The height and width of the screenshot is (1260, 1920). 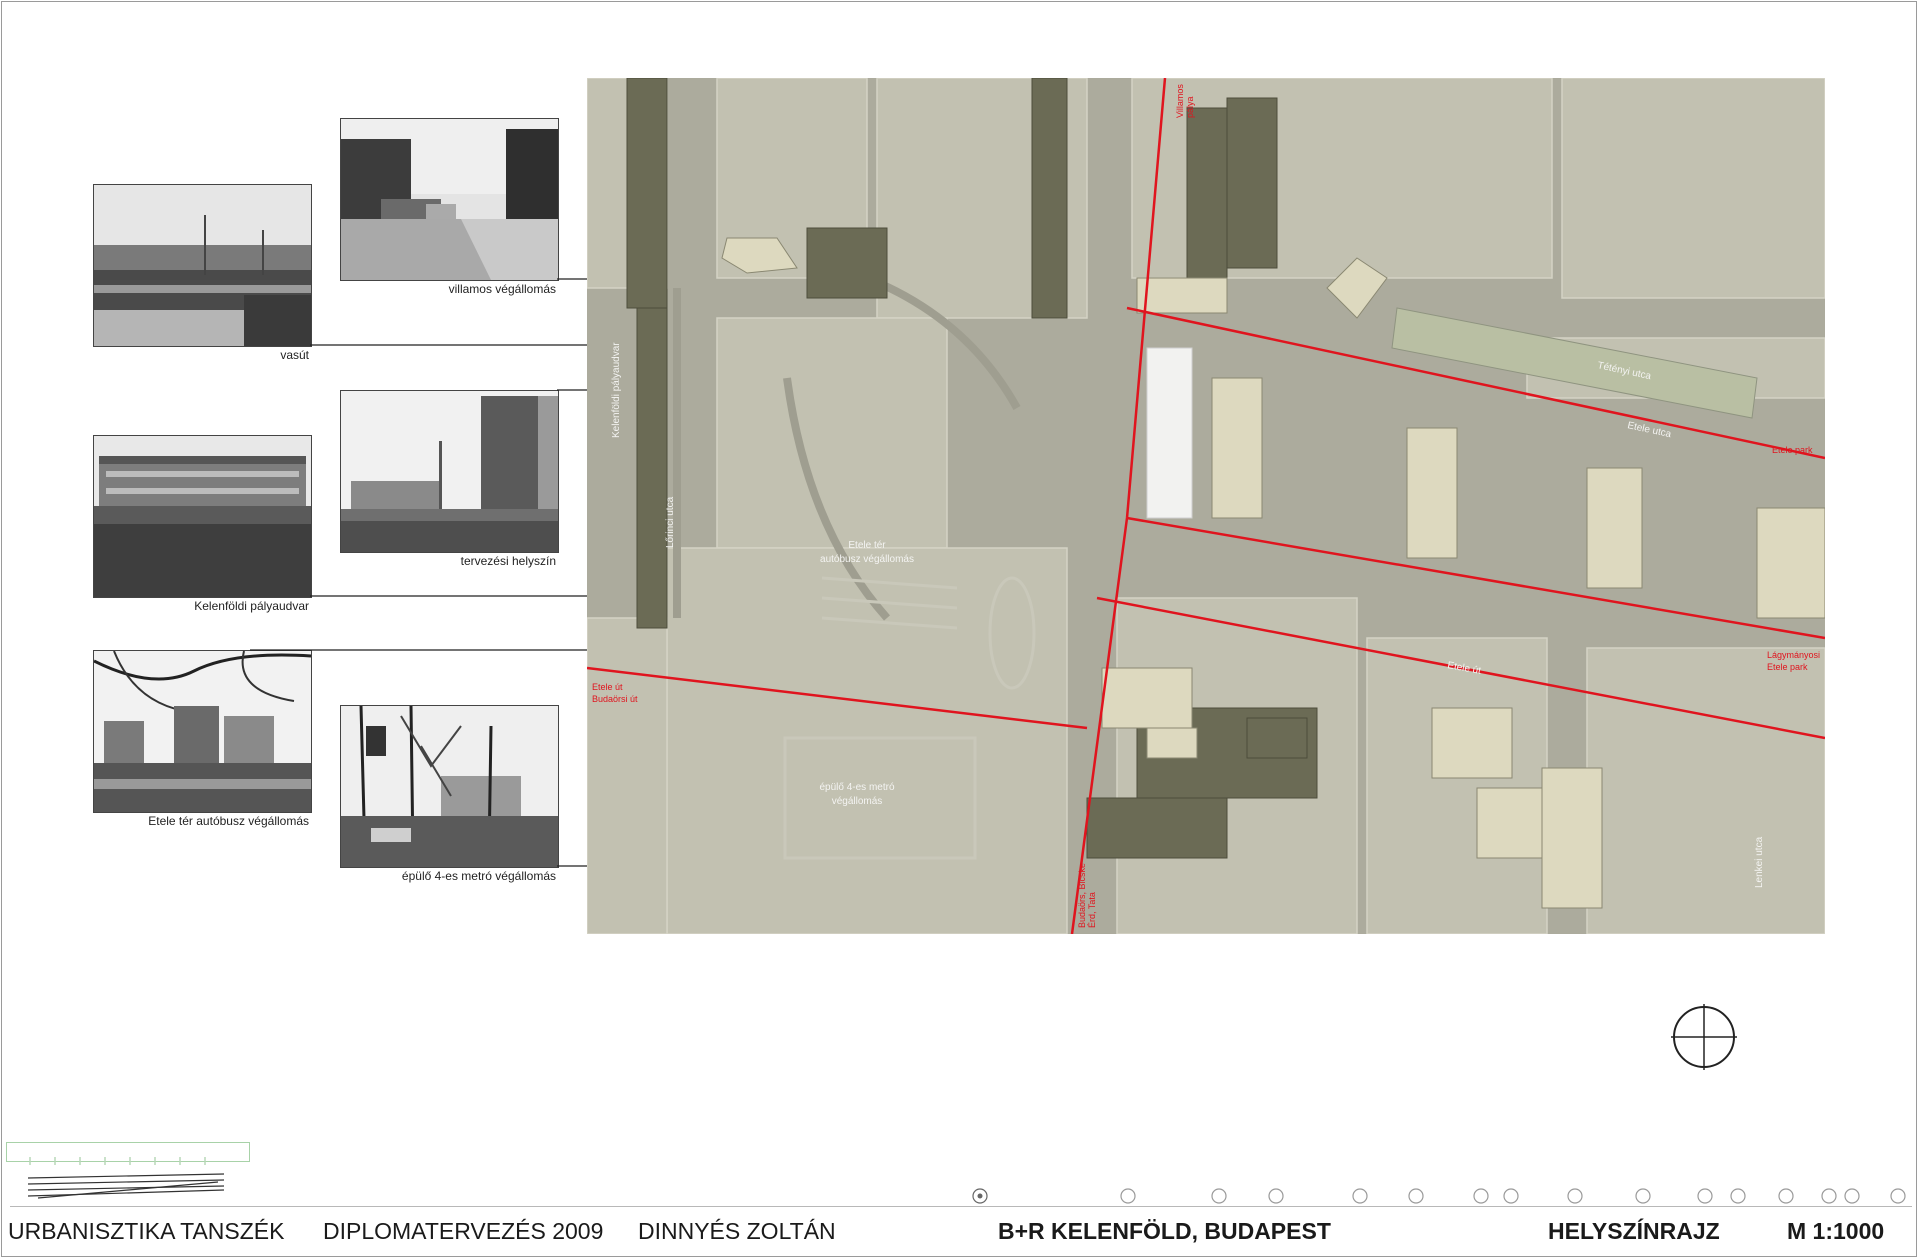 I want to click on label-metro-1: épülő 4-es metró, so click(x=856, y=787).